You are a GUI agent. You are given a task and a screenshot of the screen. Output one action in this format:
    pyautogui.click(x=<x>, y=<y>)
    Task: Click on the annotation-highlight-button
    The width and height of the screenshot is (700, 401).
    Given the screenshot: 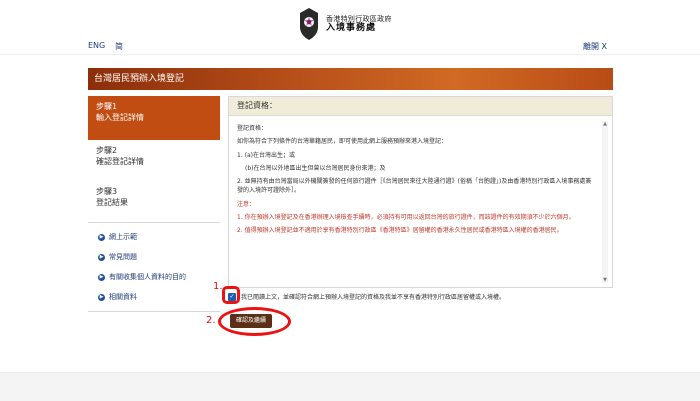 What is the action you would take?
    pyautogui.click(x=254, y=321)
    